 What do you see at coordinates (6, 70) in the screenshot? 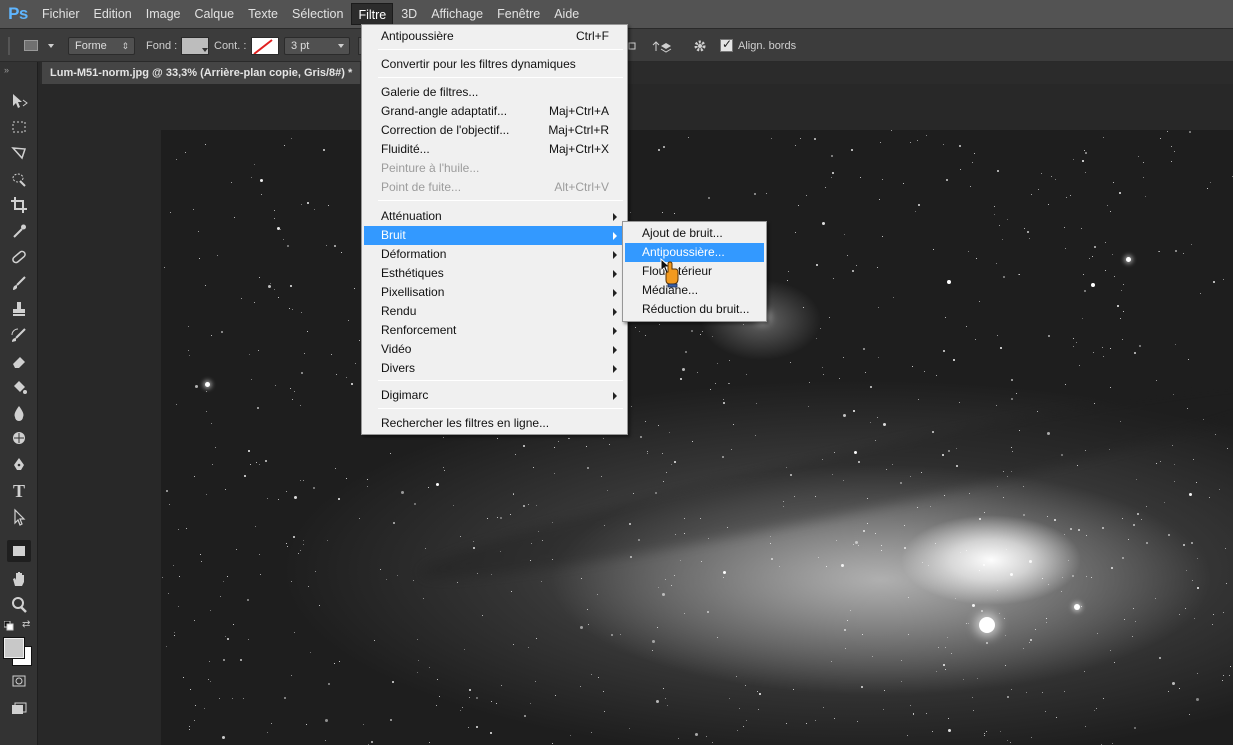
I see `panel-collapse-icon: »` at bounding box center [6, 70].